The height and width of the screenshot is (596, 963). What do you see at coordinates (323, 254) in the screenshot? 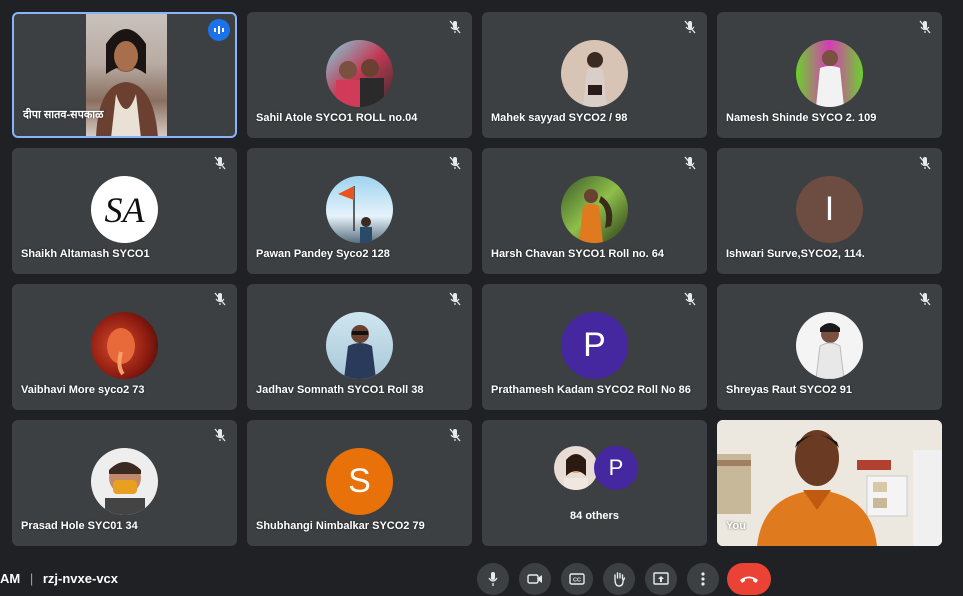
I see `participant-name: Pawan Pandey Syco2 128` at bounding box center [323, 254].